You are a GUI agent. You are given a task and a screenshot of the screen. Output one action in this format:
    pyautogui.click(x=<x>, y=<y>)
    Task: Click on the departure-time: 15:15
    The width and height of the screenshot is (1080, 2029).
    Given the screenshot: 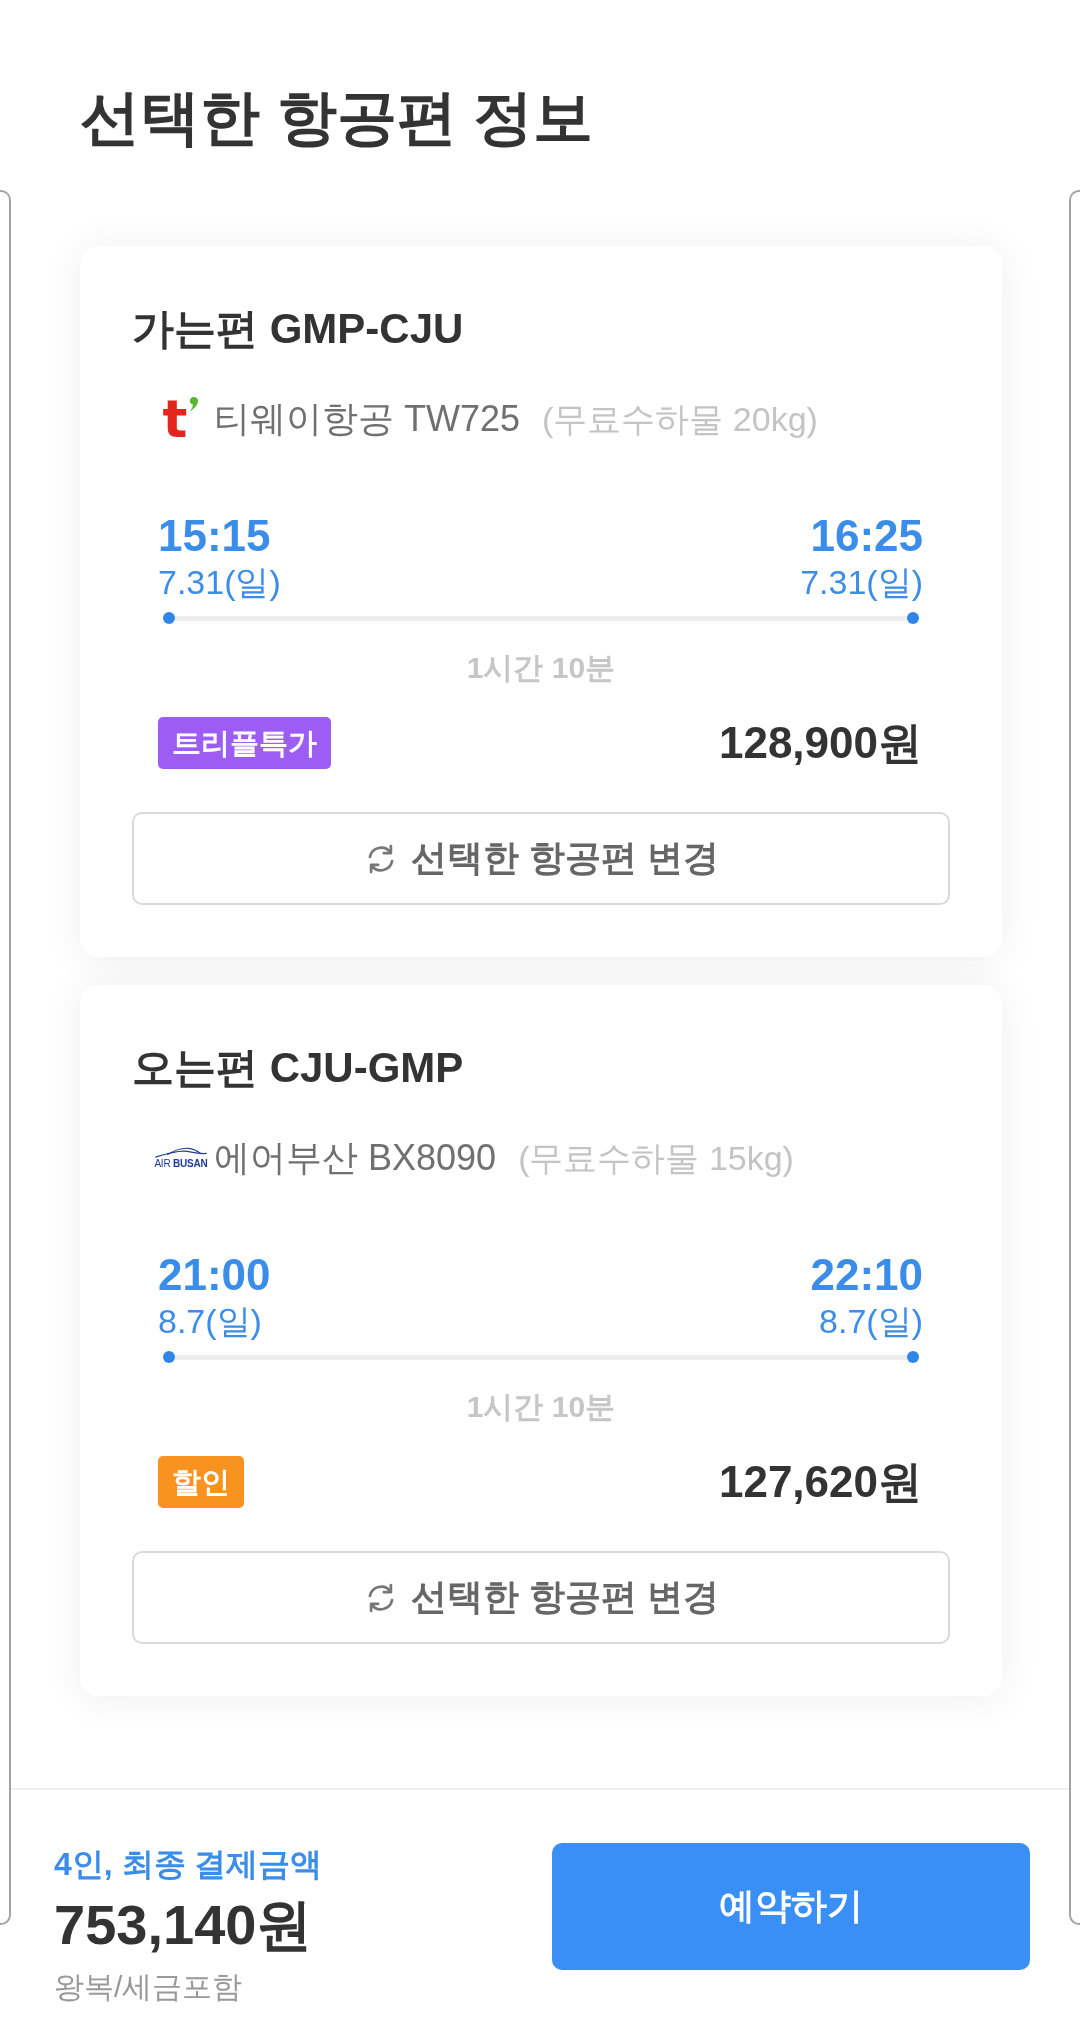 What is the action you would take?
    pyautogui.click(x=215, y=536)
    